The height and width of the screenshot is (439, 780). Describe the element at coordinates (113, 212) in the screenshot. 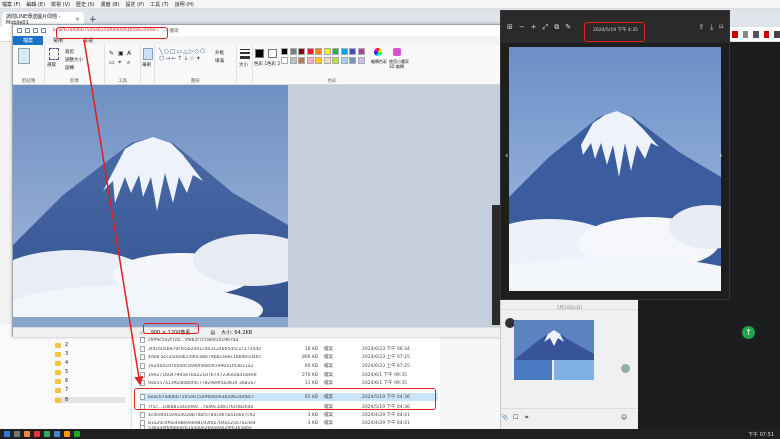

I see `annotation-arrow` at that location.